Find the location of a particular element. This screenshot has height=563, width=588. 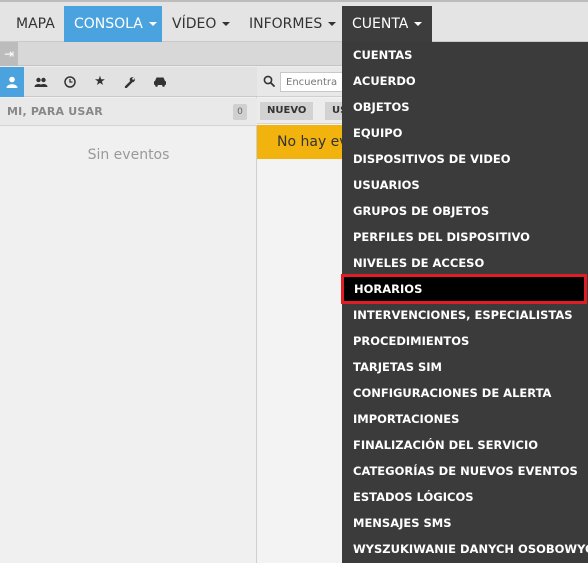

exit-icon: ⇥ is located at coordinates (9, 54).